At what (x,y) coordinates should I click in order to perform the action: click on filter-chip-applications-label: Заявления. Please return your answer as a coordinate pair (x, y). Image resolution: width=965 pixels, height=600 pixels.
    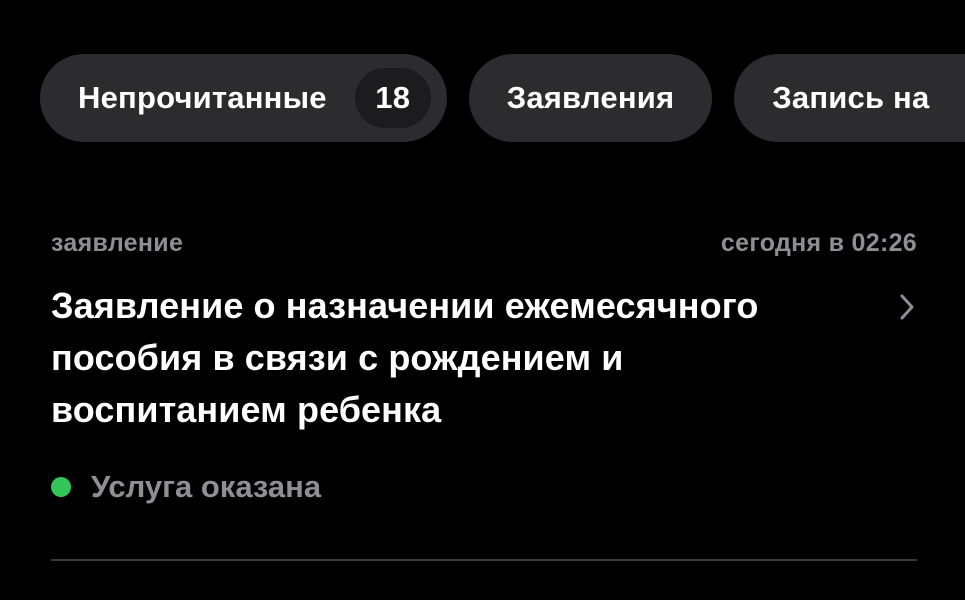
    Looking at the image, I should click on (590, 97).